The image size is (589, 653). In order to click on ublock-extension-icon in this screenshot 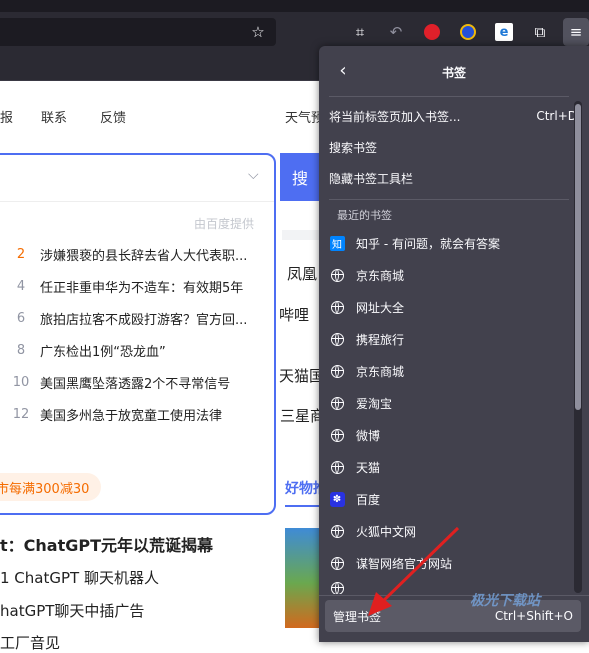, I will do `click(432, 32)`.